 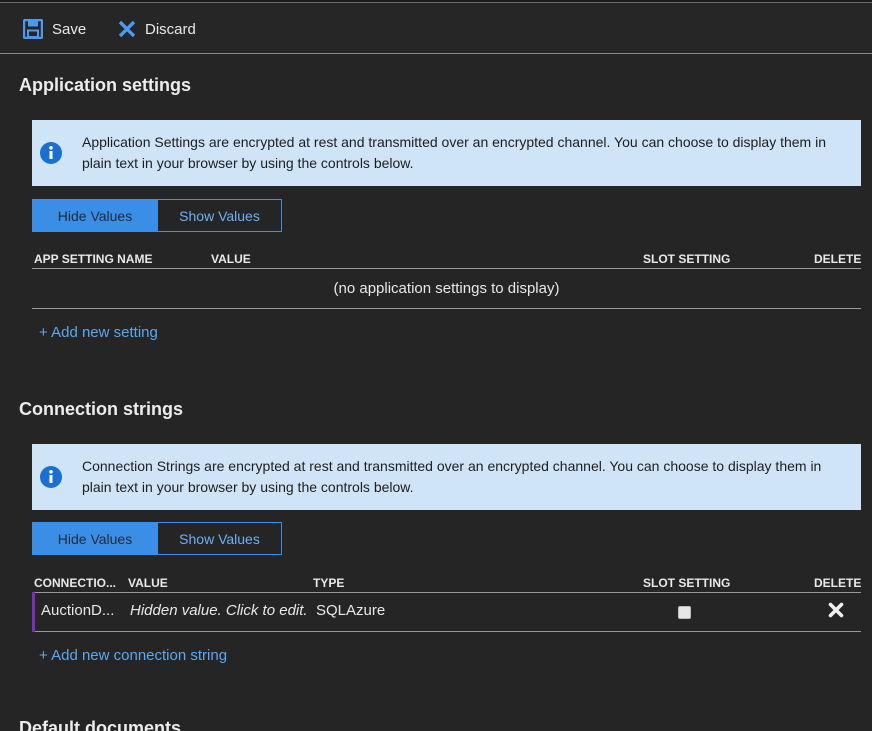 I want to click on connection-strings-value-toggle: Hide Values Show Values, so click(x=157, y=538).